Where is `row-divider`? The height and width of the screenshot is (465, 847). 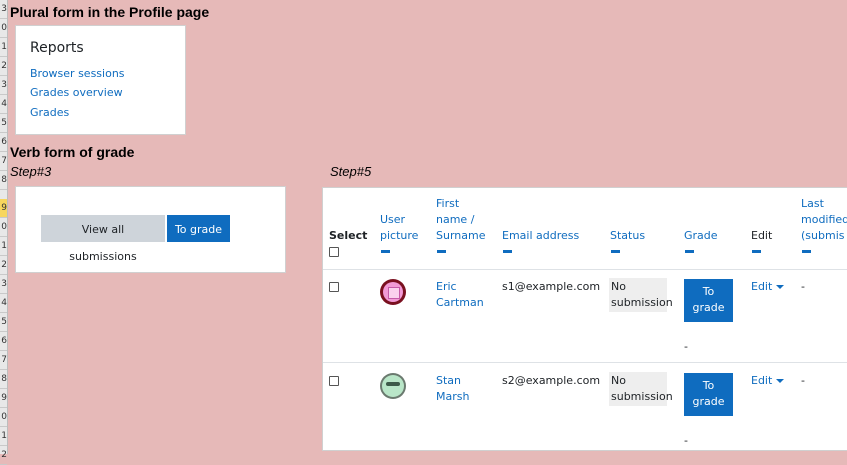 row-divider is located at coordinates (585, 362).